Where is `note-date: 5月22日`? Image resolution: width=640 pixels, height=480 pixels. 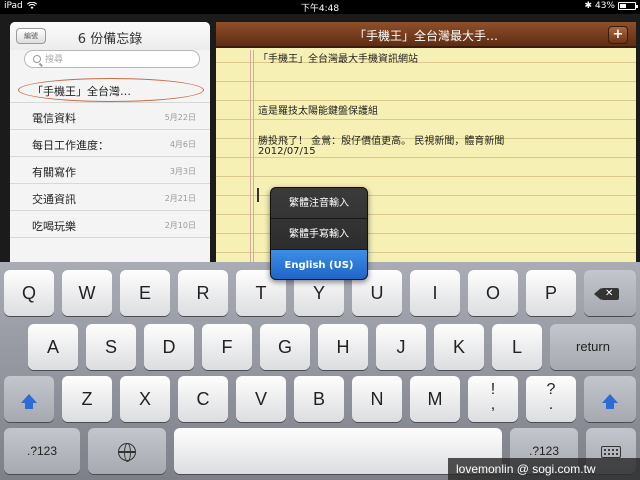
note-date: 5月22日 is located at coordinates (180, 117).